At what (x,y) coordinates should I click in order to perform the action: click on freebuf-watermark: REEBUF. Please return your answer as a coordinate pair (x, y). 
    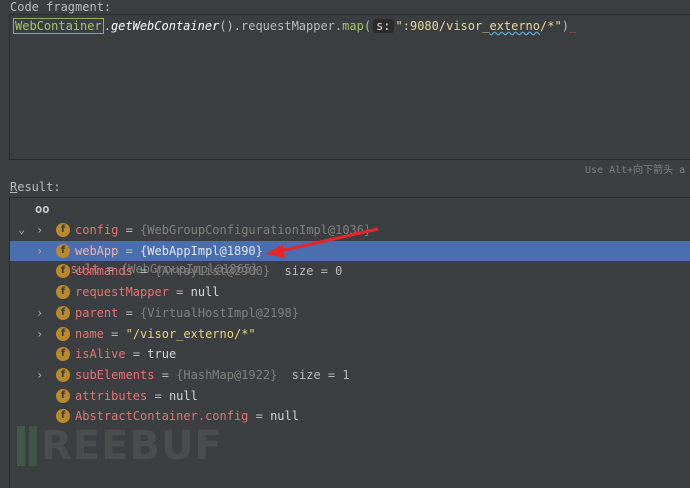
    Looking at the image, I should click on (120, 446).